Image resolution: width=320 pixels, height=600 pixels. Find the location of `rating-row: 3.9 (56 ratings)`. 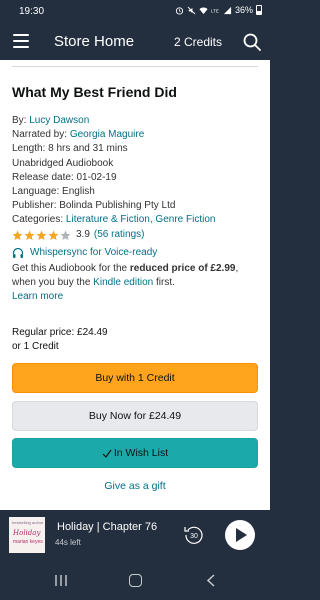

rating-row: 3.9 (56 ratings) is located at coordinates (137, 235).